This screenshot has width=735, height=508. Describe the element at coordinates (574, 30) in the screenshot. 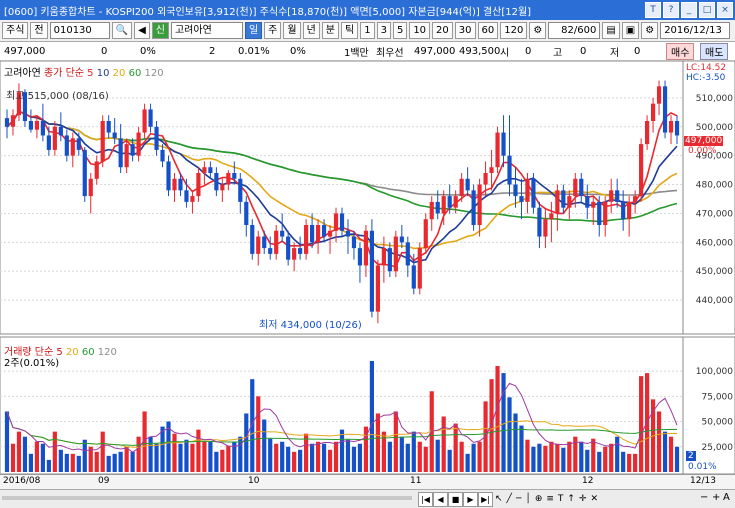

I see `count-field: 82/600` at that location.